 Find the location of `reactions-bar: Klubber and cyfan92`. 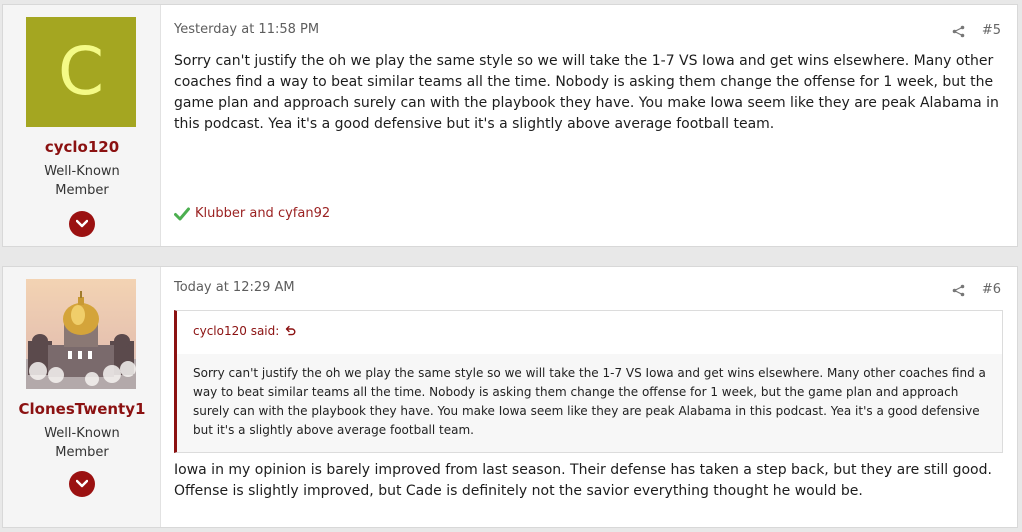

reactions-bar: Klubber and cyfan92 is located at coordinates (252, 213).